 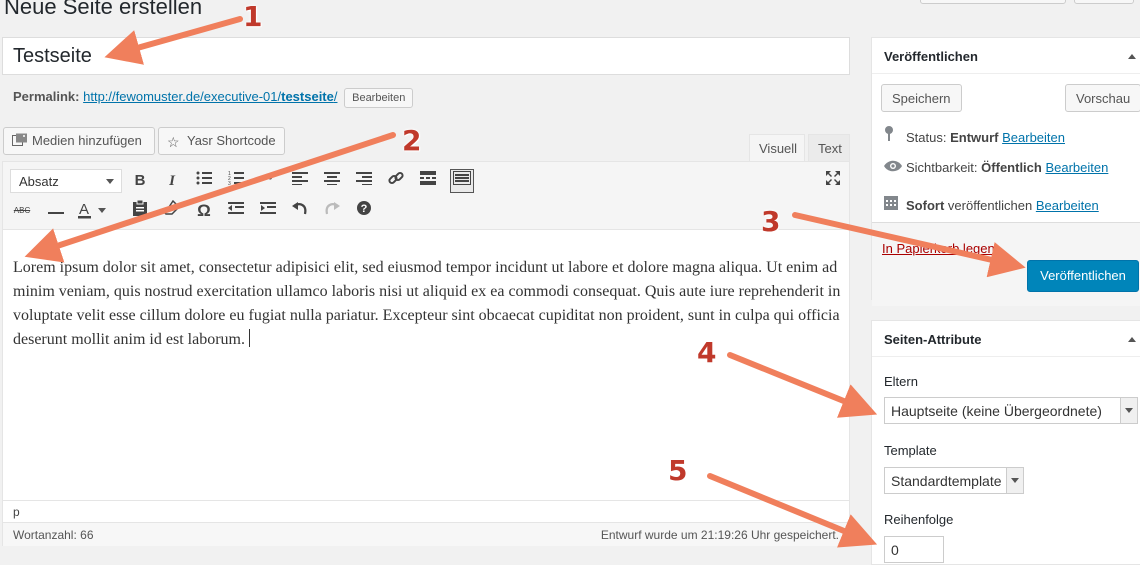 What do you see at coordinates (22, 211) in the screenshot?
I see `strikethrough-icon: ABC` at bounding box center [22, 211].